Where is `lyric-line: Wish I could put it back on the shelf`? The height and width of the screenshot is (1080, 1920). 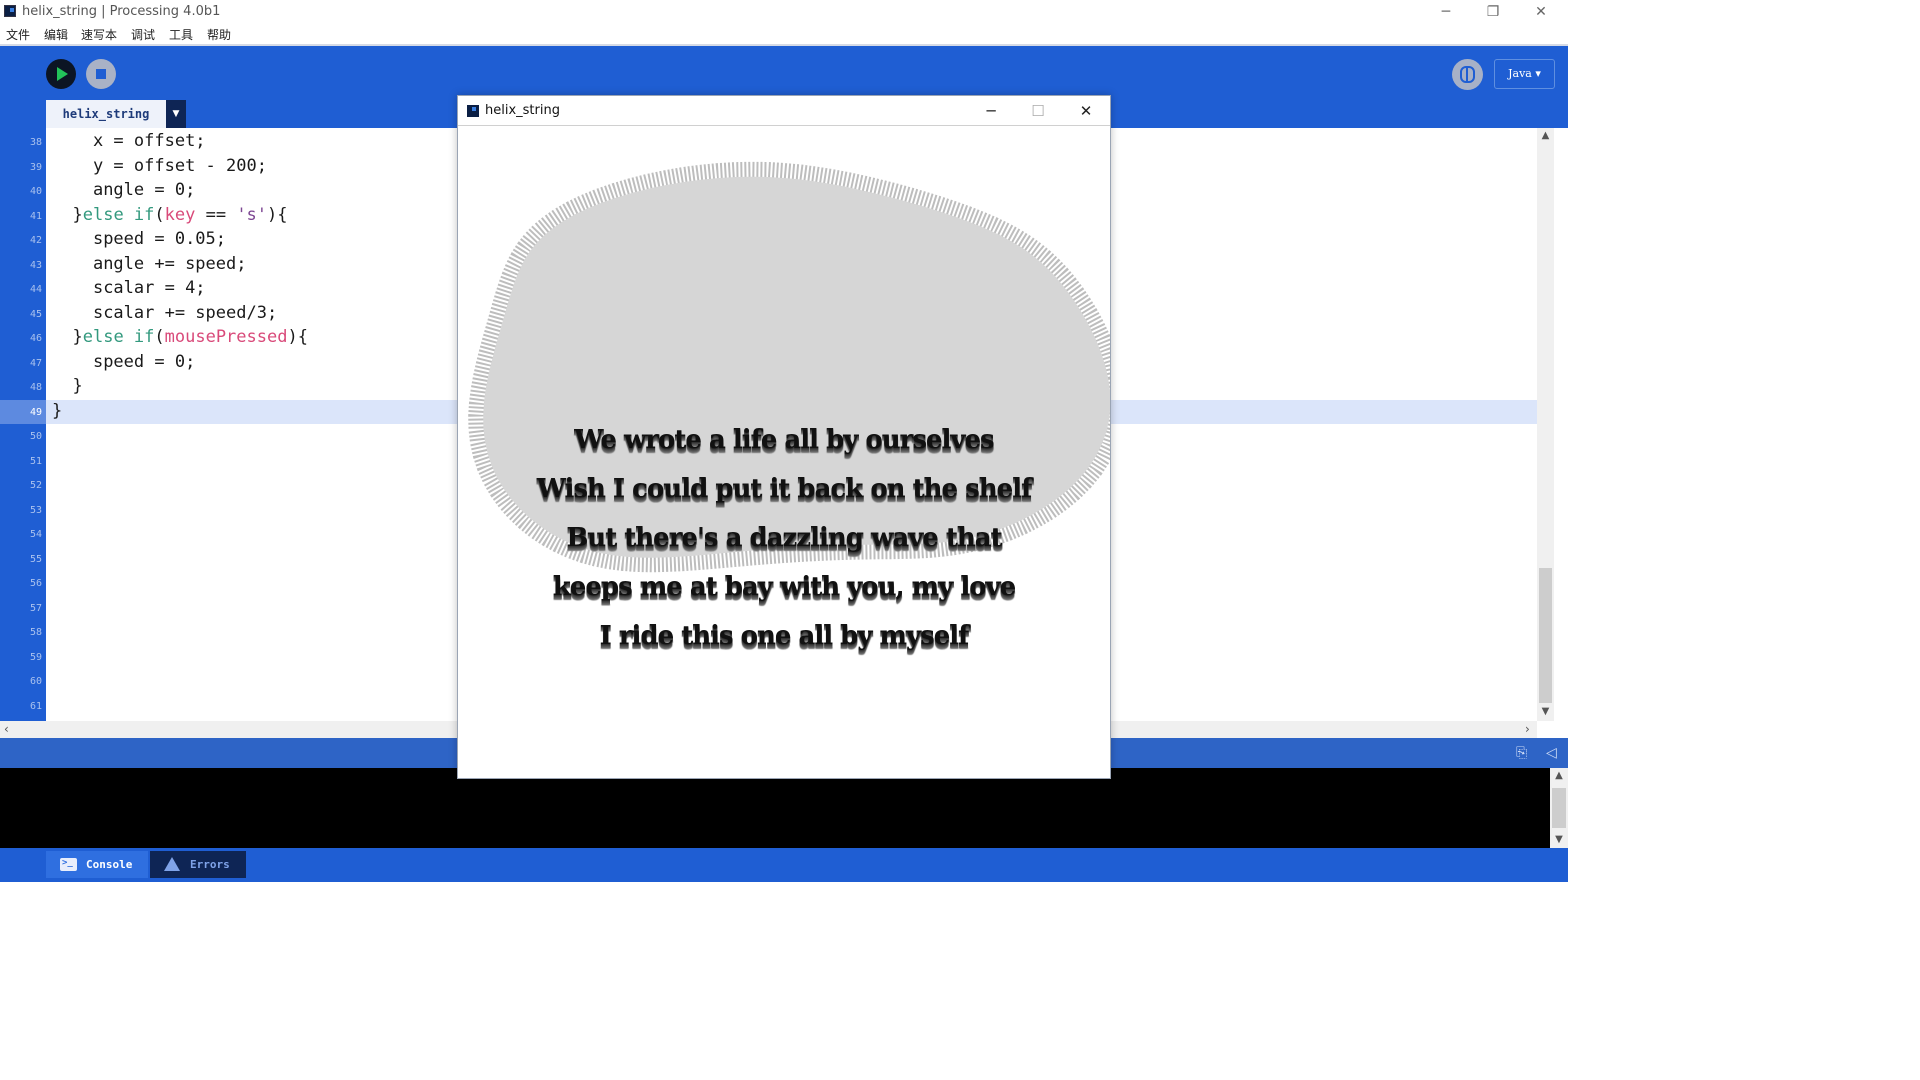 lyric-line: Wish I could put it back on the shelf is located at coordinates (784, 489).